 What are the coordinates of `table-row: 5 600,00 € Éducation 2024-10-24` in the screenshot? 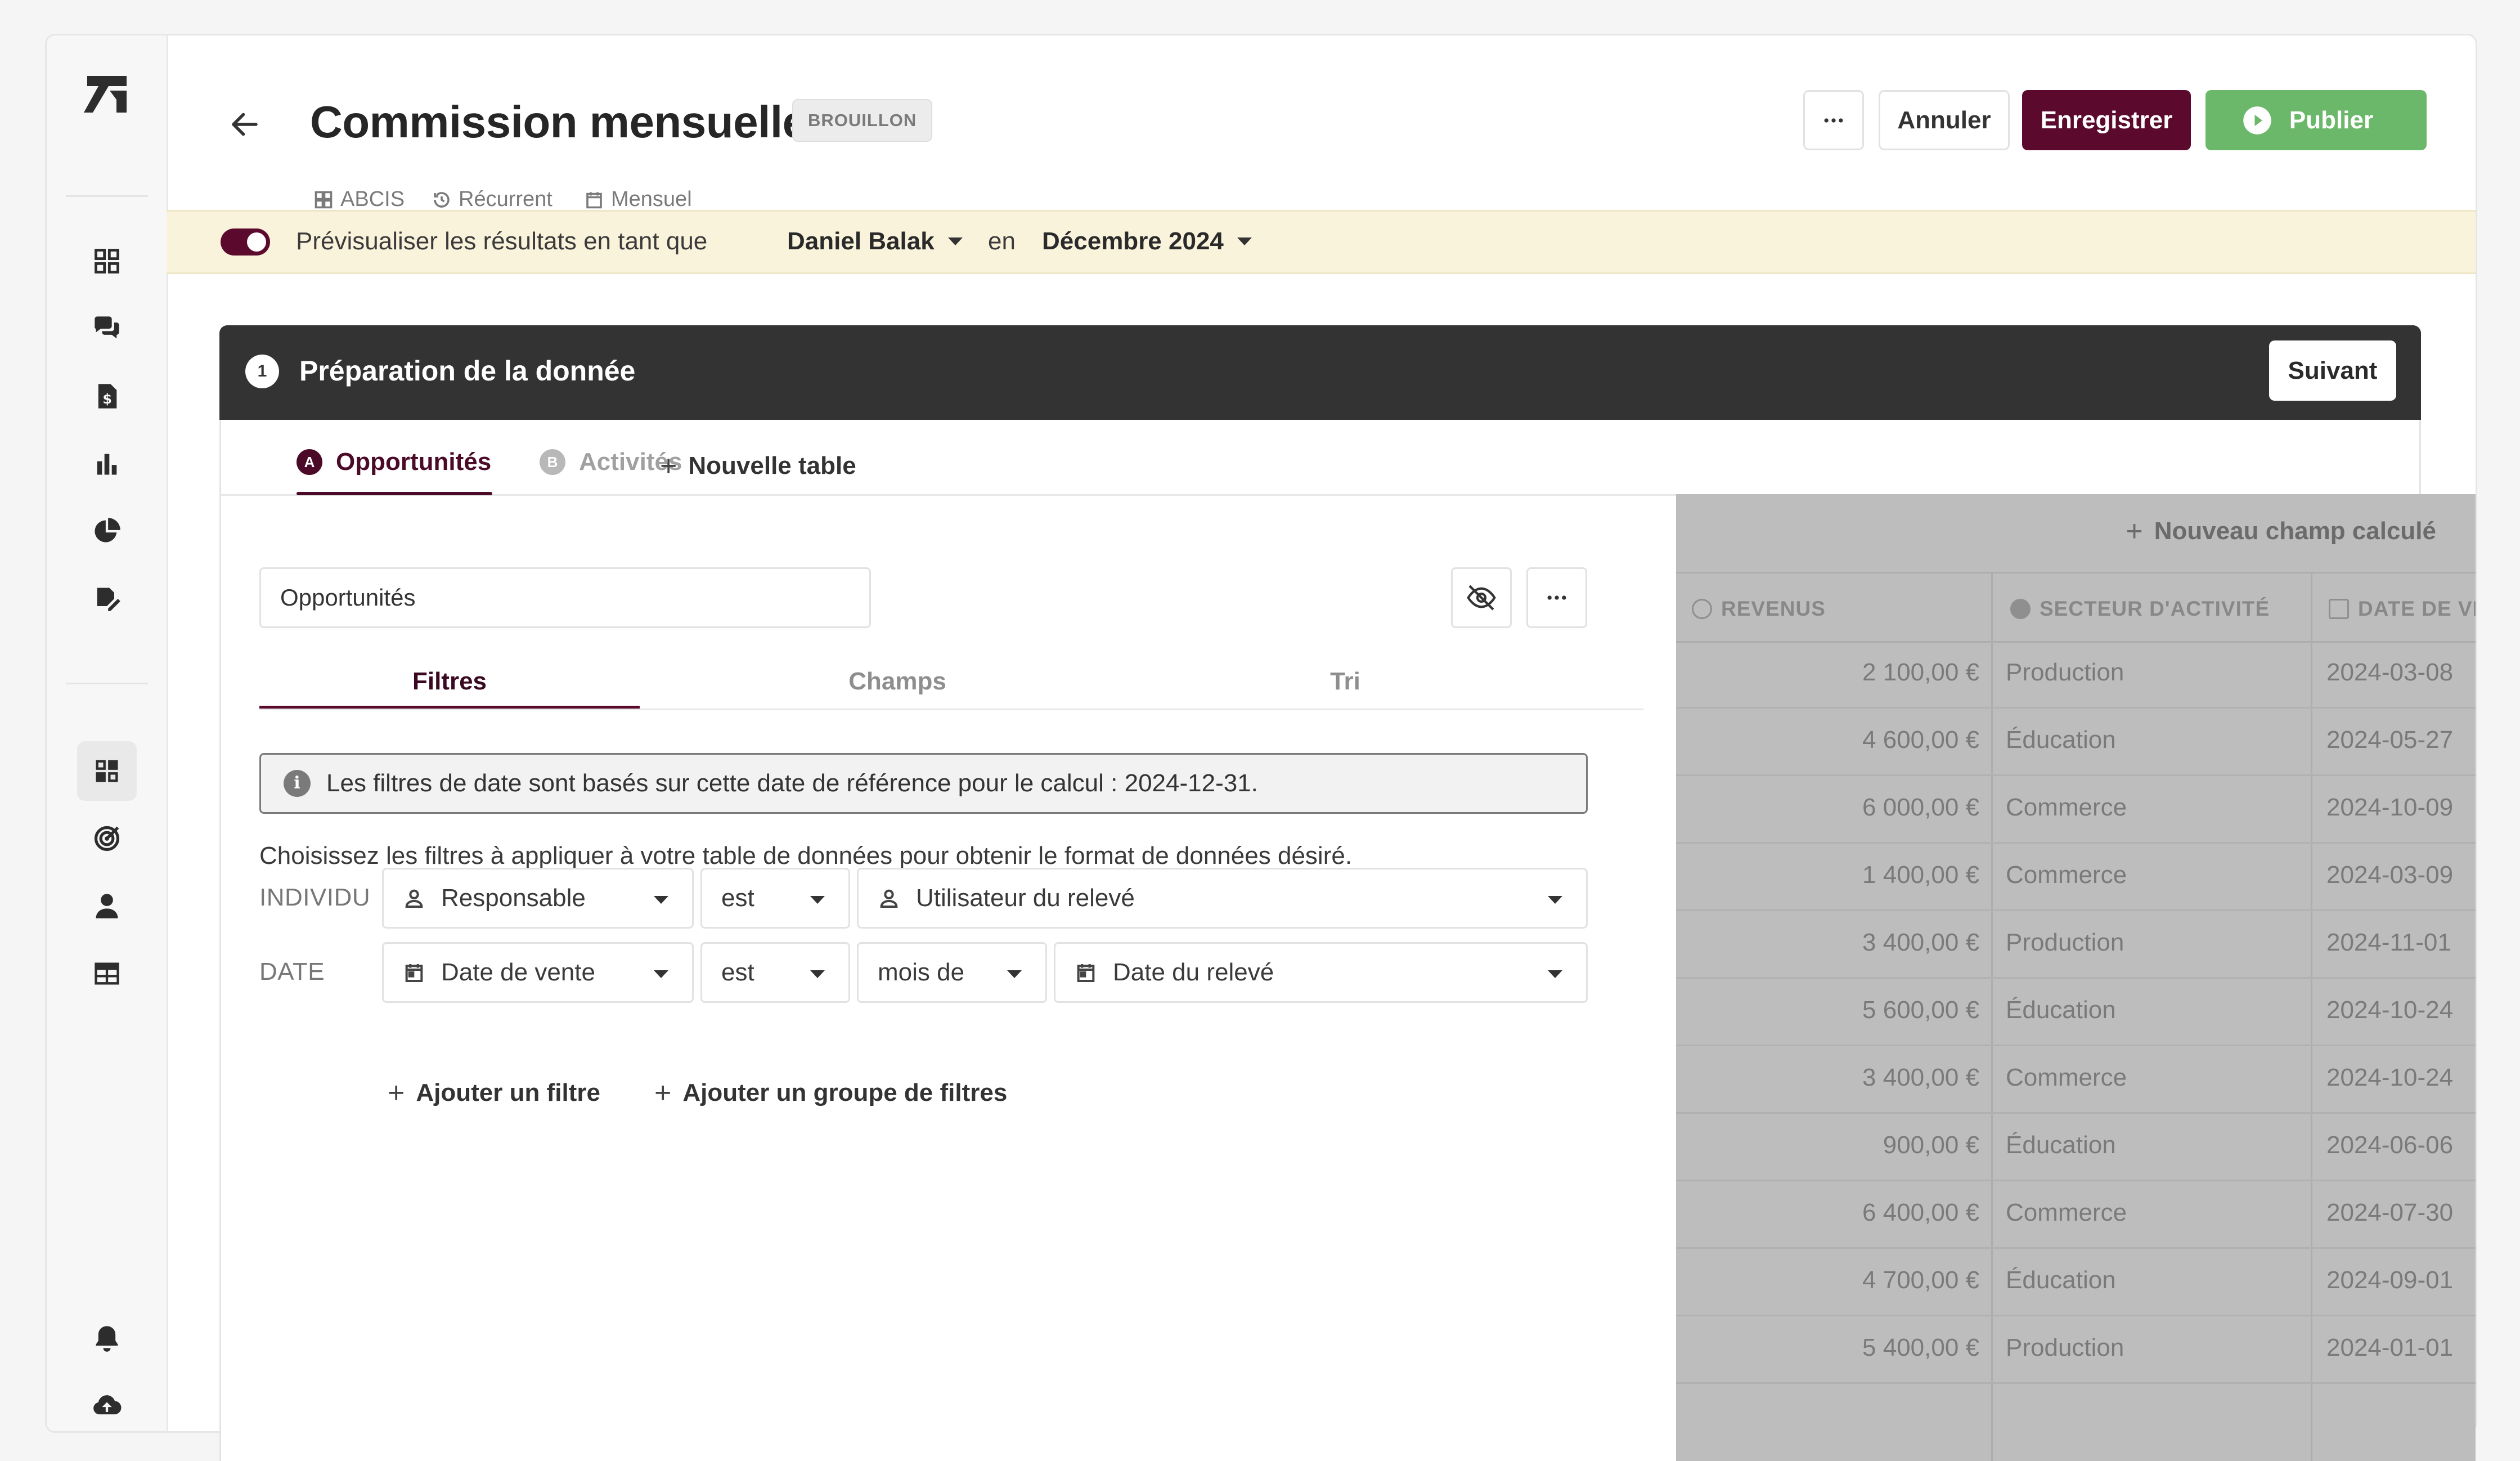 It's located at (2076, 1012).